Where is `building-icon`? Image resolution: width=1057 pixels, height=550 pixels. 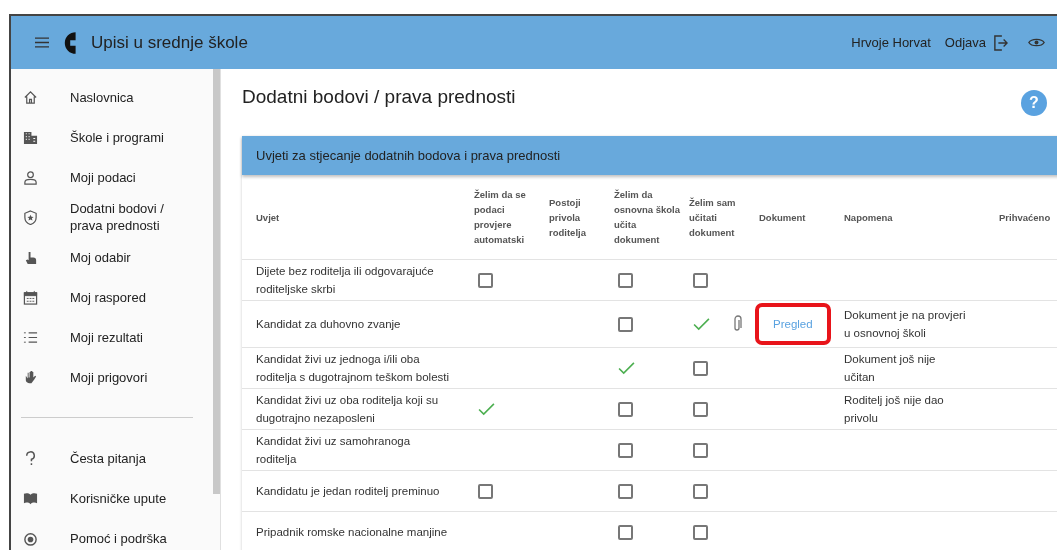 building-icon is located at coordinates (30, 137).